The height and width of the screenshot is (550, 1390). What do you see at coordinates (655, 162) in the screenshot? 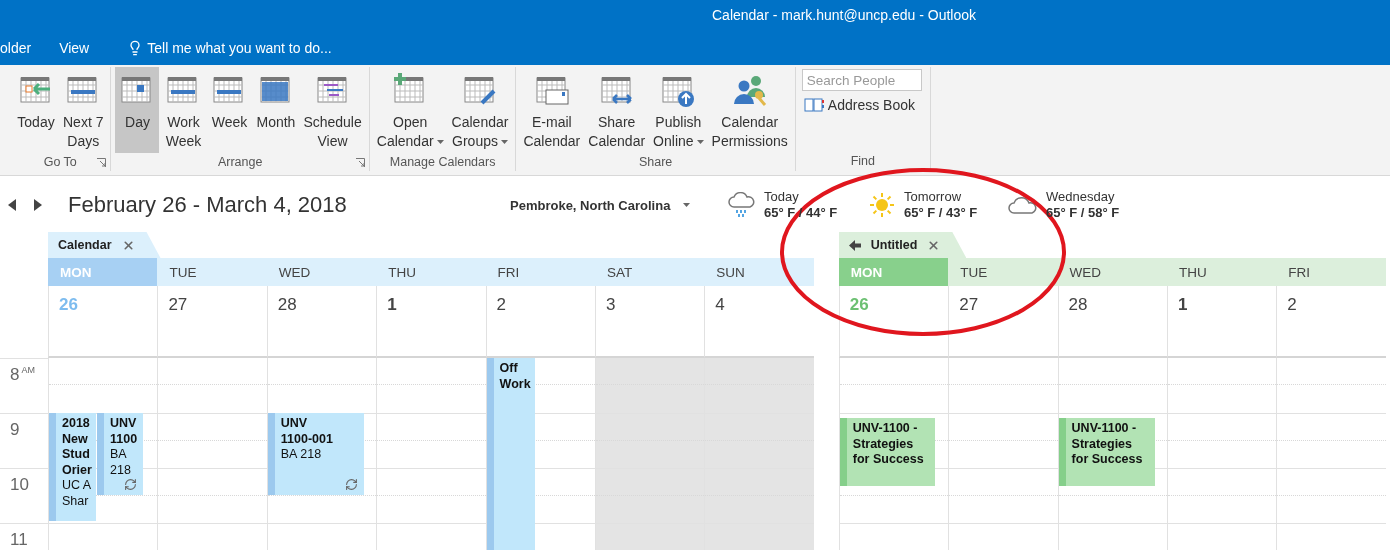
I see `group-label: Share` at bounding box center [655, 162].